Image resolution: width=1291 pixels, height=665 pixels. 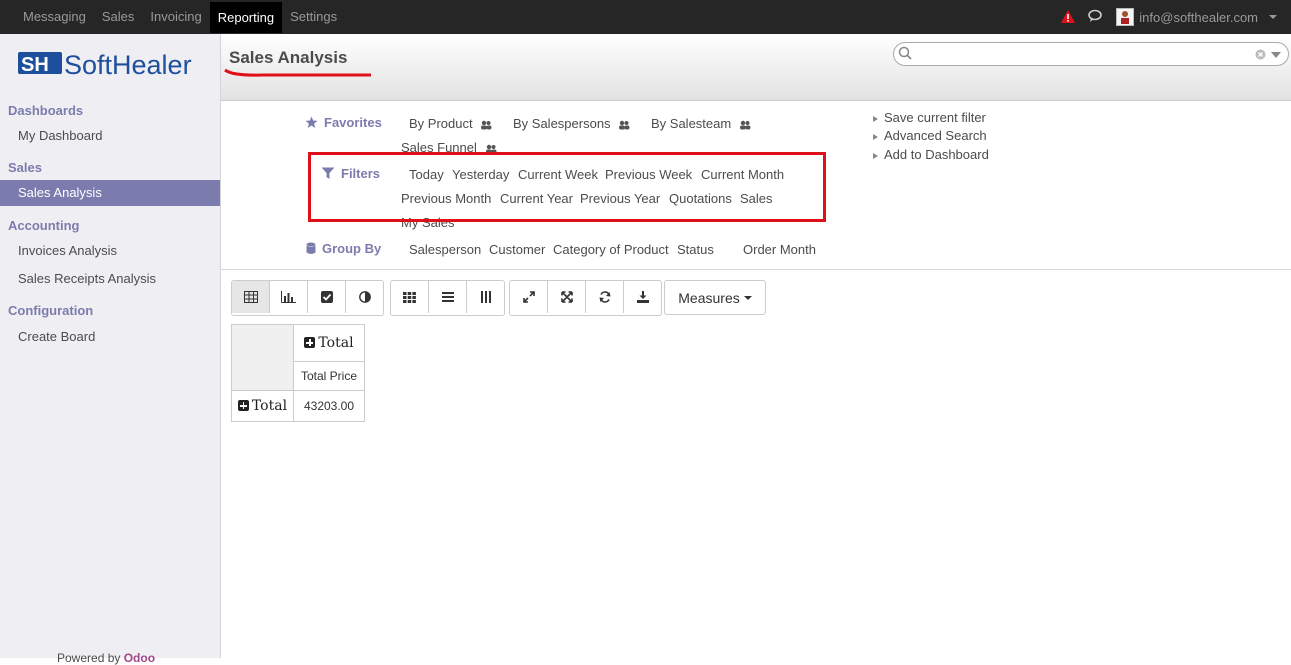 What do you see at coordinates (517, 249) in the screenshot?
I see `groupby-customer: Customer` at bounding box center [517, 249].